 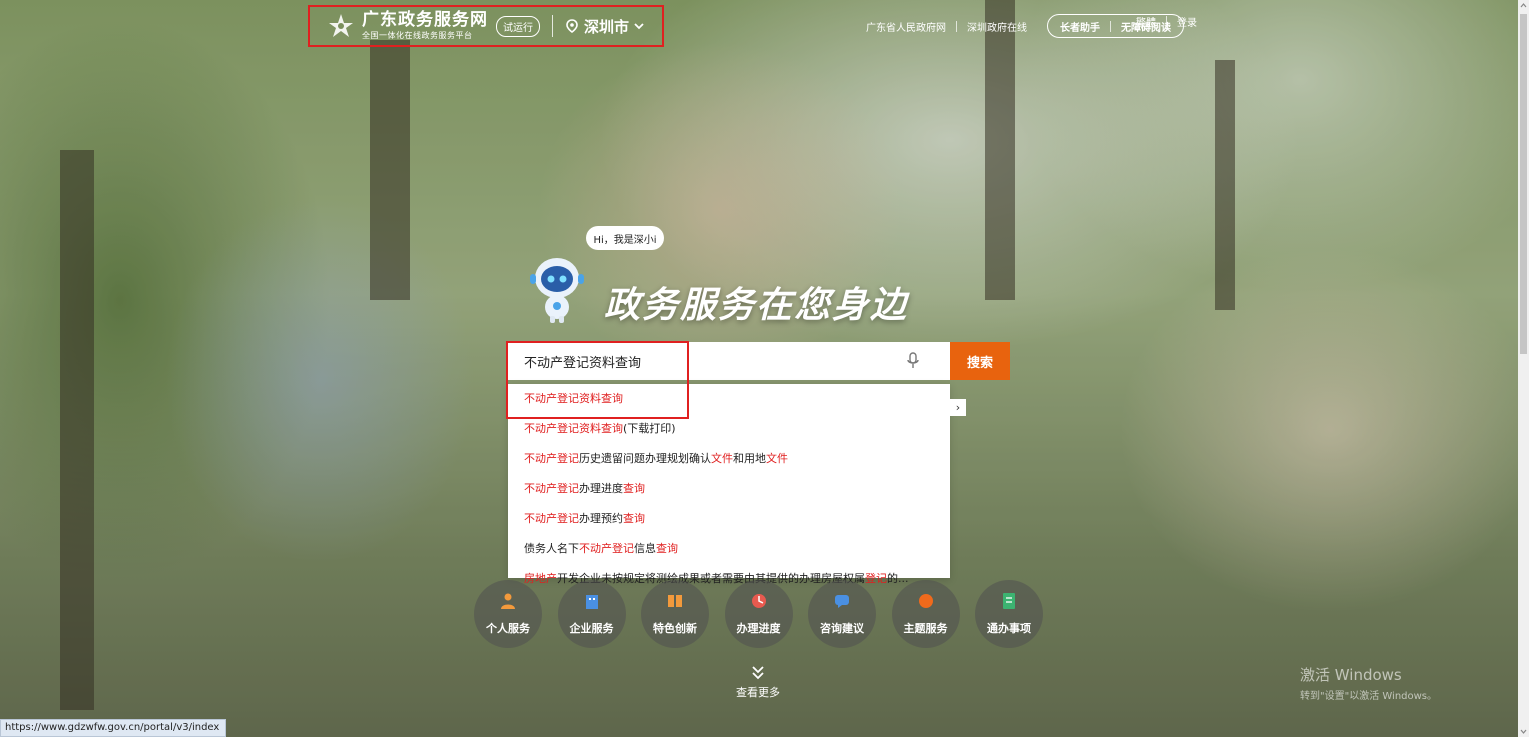 What do you see at coordinates (645, 548) in the screenshot?
I see `suggestion-text: 信息` at bounding box center [645, 548].